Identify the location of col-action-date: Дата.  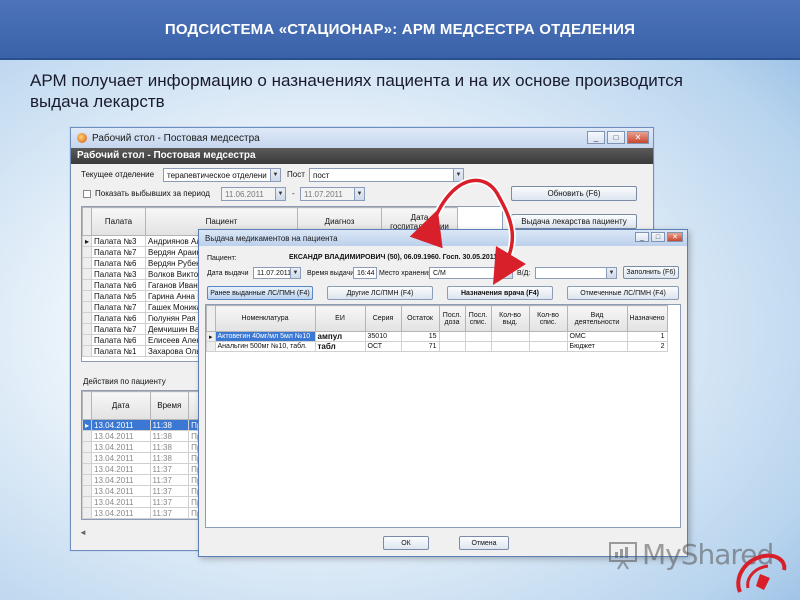
(121, 405).